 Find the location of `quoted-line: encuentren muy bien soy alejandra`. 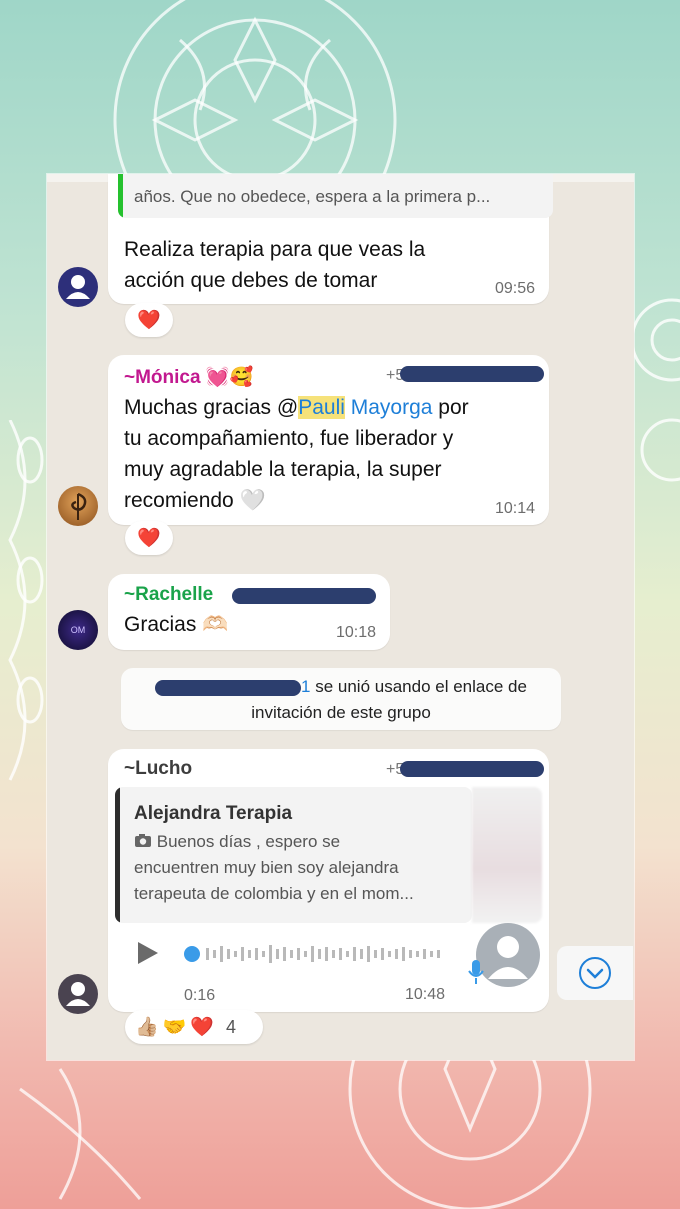

quoted-line: encuentren muy bien soy alejandra is located at coordinates (266, 867).